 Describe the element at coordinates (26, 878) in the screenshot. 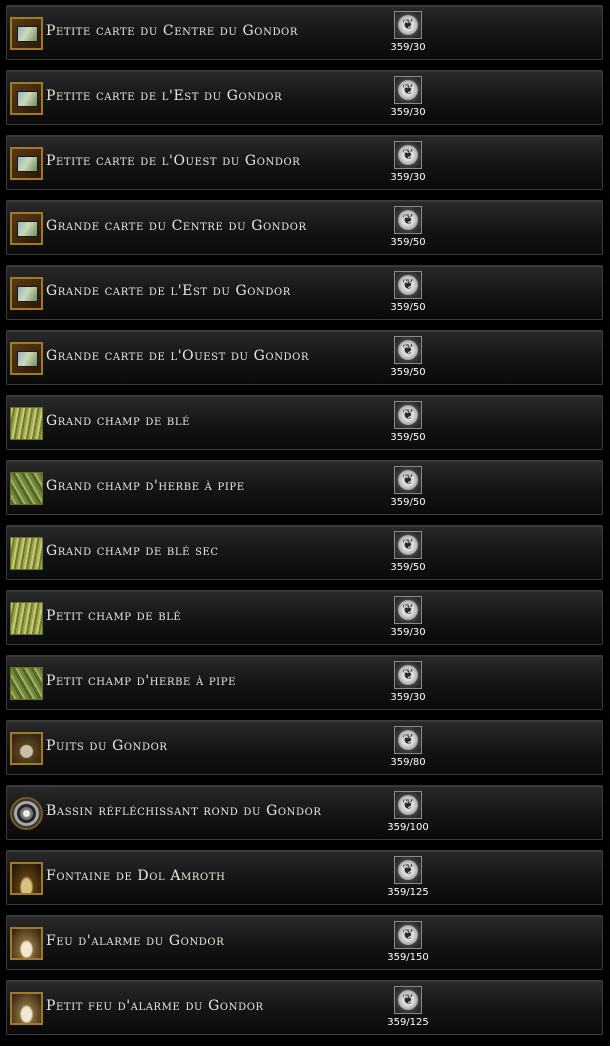

I see `fountain-icon` at that location.